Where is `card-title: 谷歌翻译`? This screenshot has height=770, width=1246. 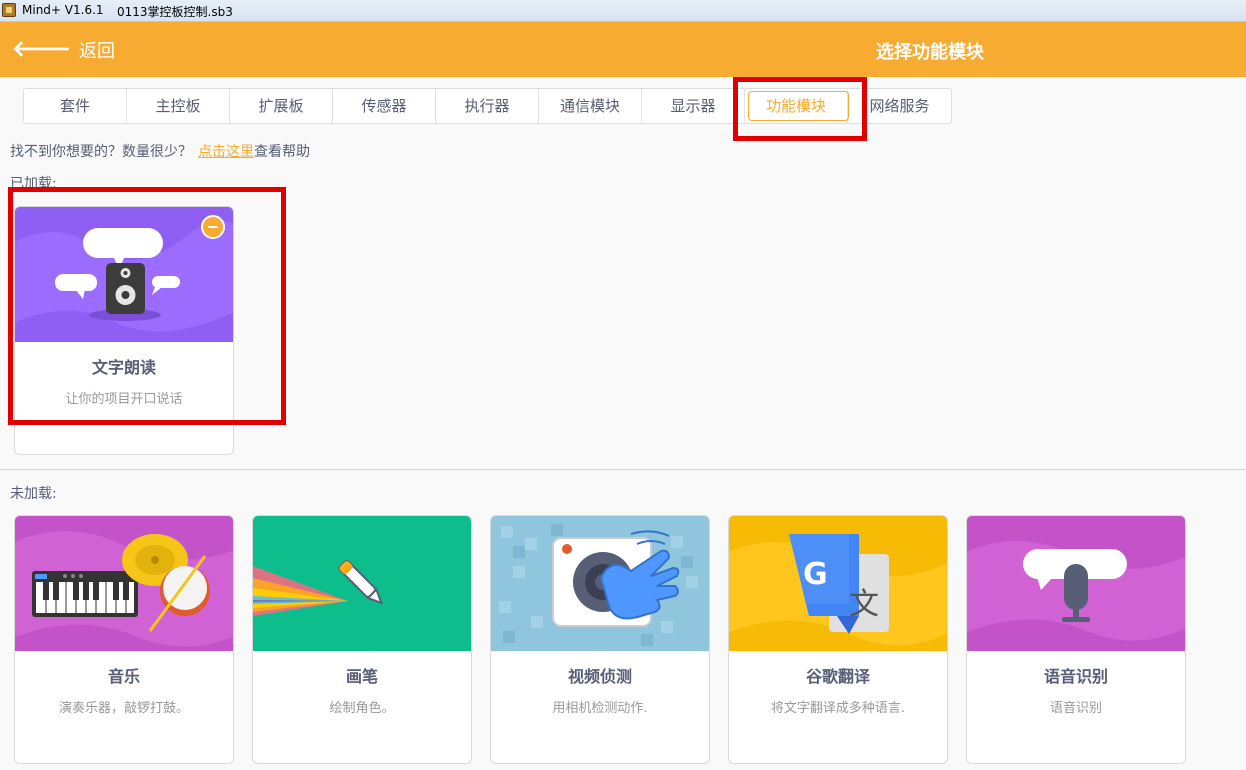 card-title: 谷歌翻译 is located at coordinates (837, 676).